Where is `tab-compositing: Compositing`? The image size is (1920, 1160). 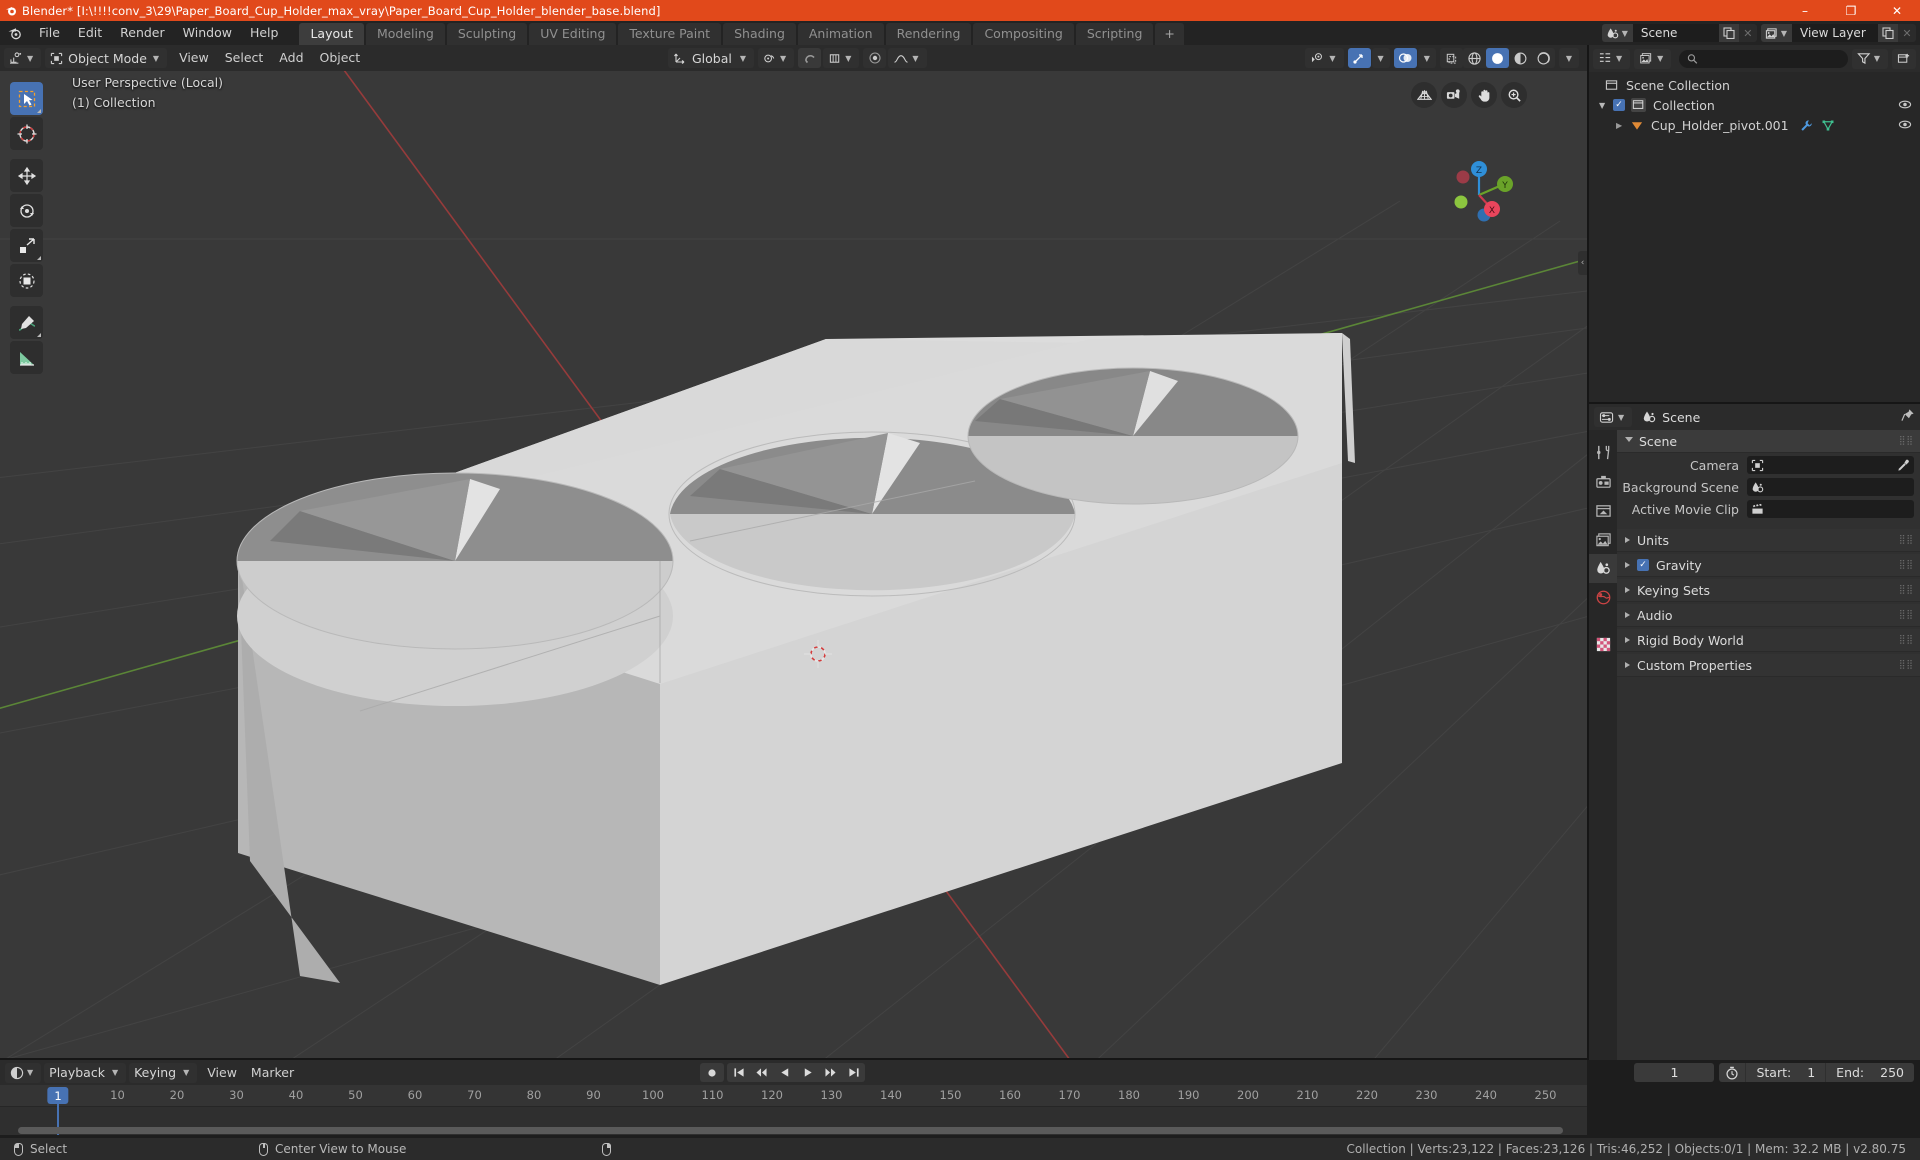 tab-compositing: Compositing is located at coordinates (1023, 34).